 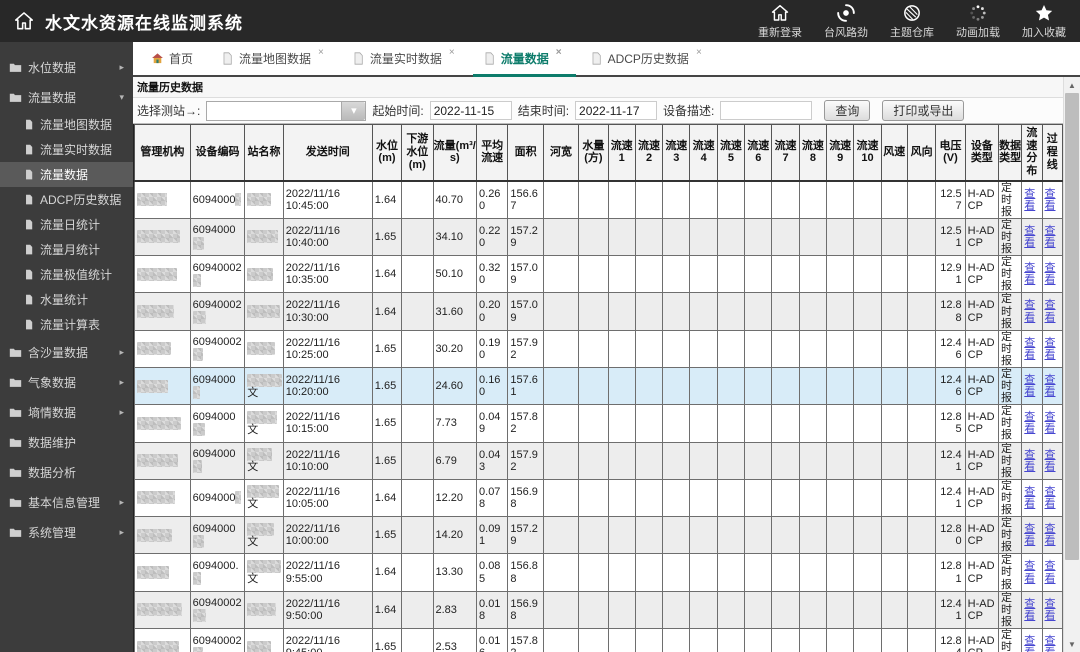 I want to click on sidebar-item-data-maintenance: 数据维护, so click(x=66, y=442).